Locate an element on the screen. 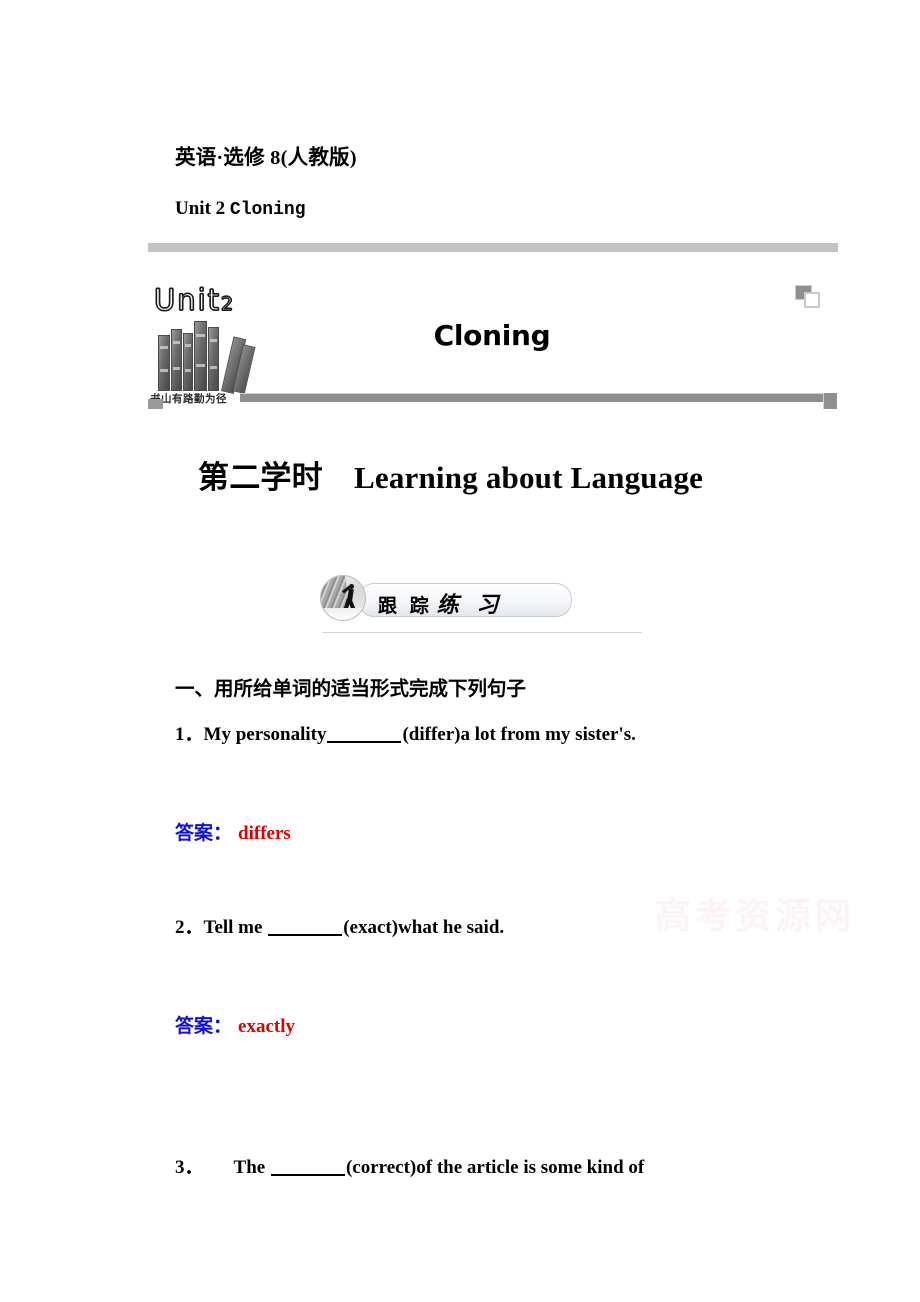 The height and width of the screenshot is (1302, 920). overlapping-squares-icon is located at coordinates (808, 297).